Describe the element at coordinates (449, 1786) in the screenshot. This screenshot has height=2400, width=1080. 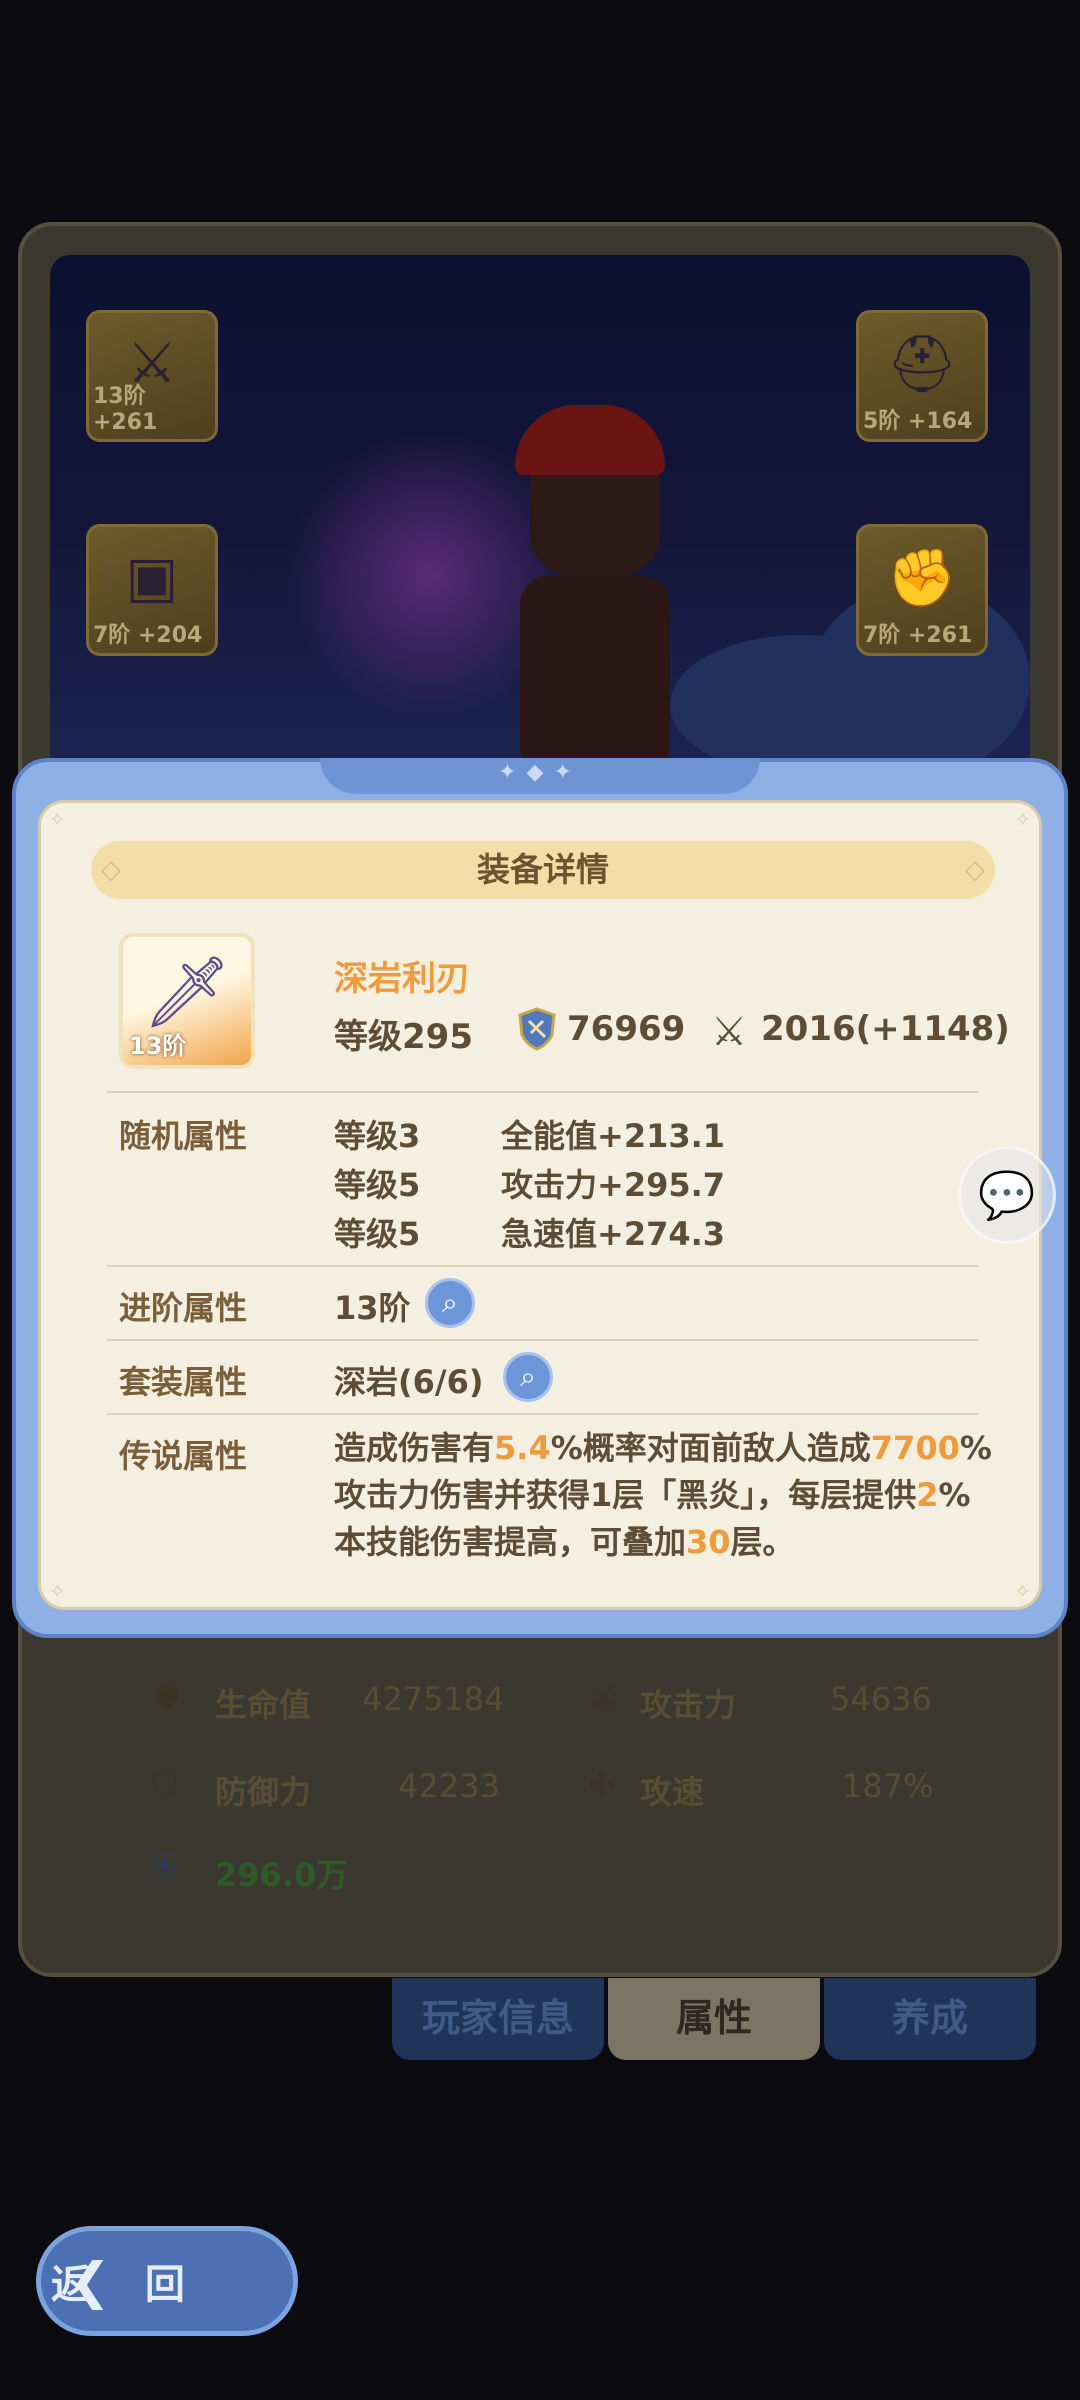
I see `def-value: 42233` at that location.